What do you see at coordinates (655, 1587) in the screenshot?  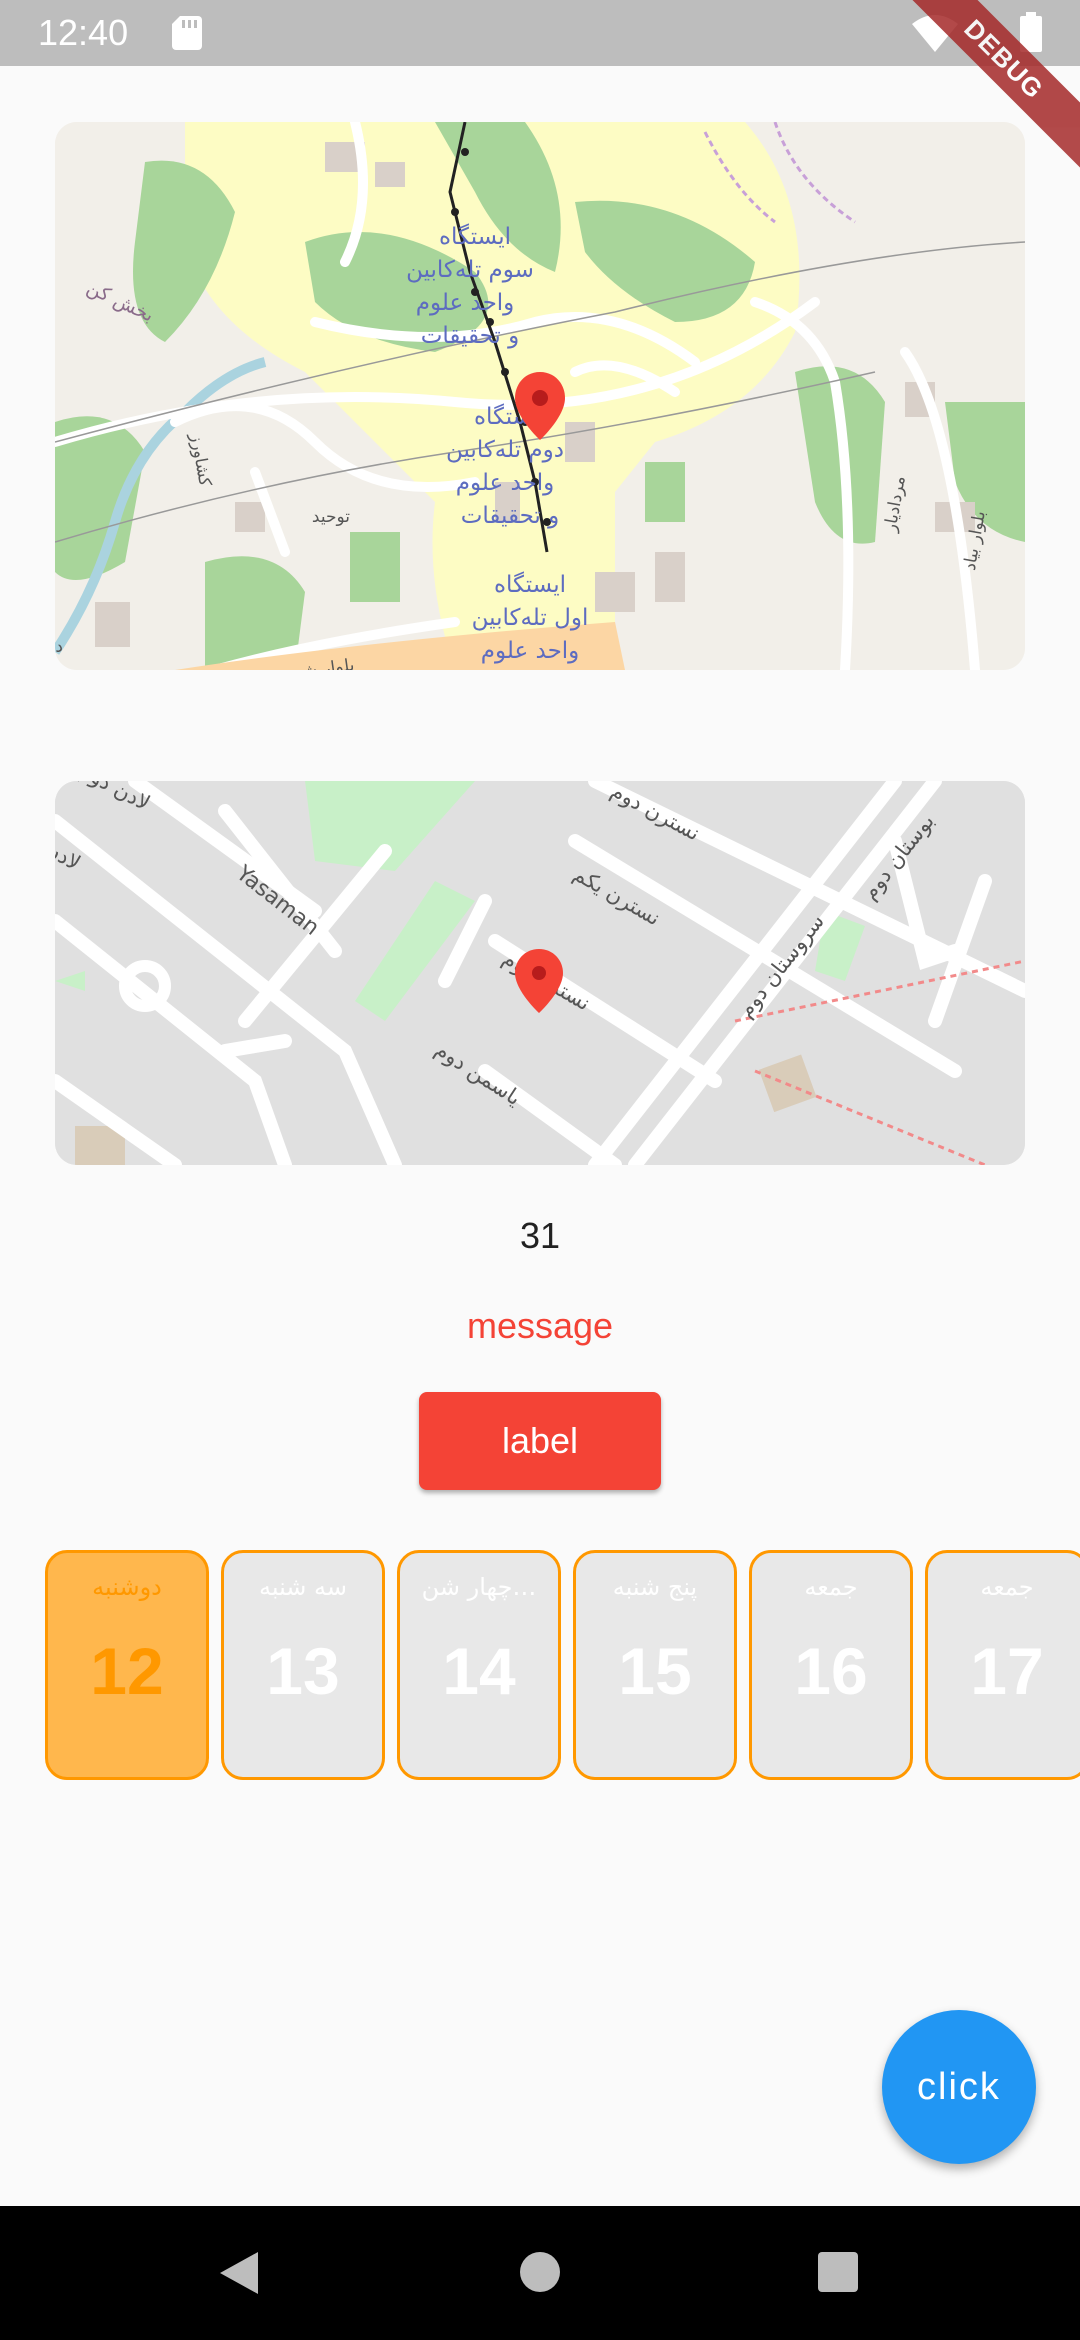 I see `day-name: پنج شنبه` at bounding box center [655, 1587].